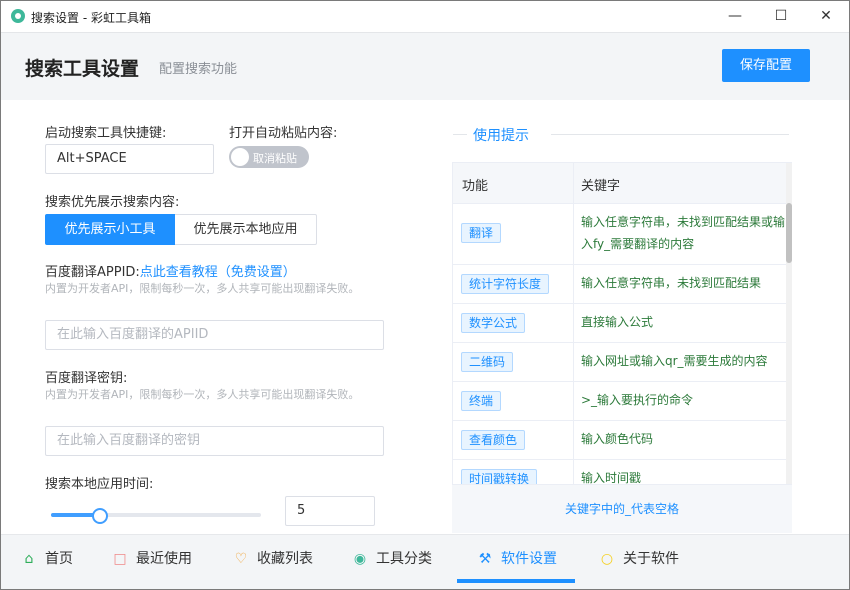 The height and width of the screenshot is (590, 850). Describe the element at coordinates (637, 400) in the screenshot. I see `keyword-text: >_输入要执行的命令` at that location.